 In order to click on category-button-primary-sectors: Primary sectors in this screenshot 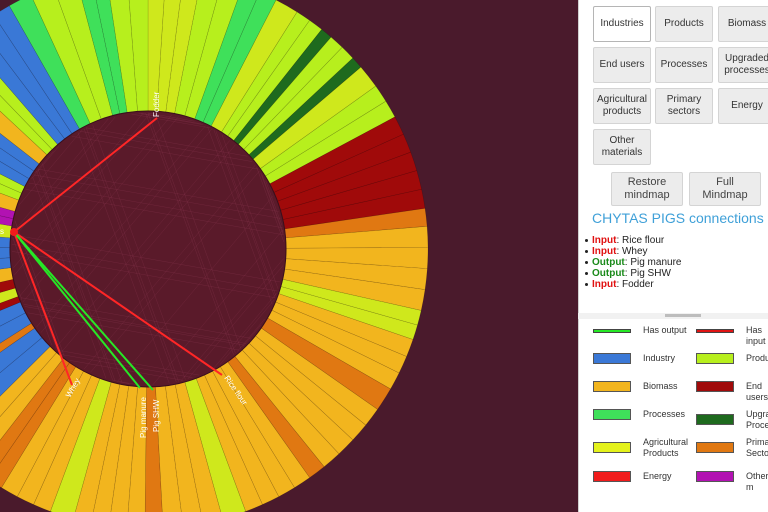, I will do `click(684, 106)`.